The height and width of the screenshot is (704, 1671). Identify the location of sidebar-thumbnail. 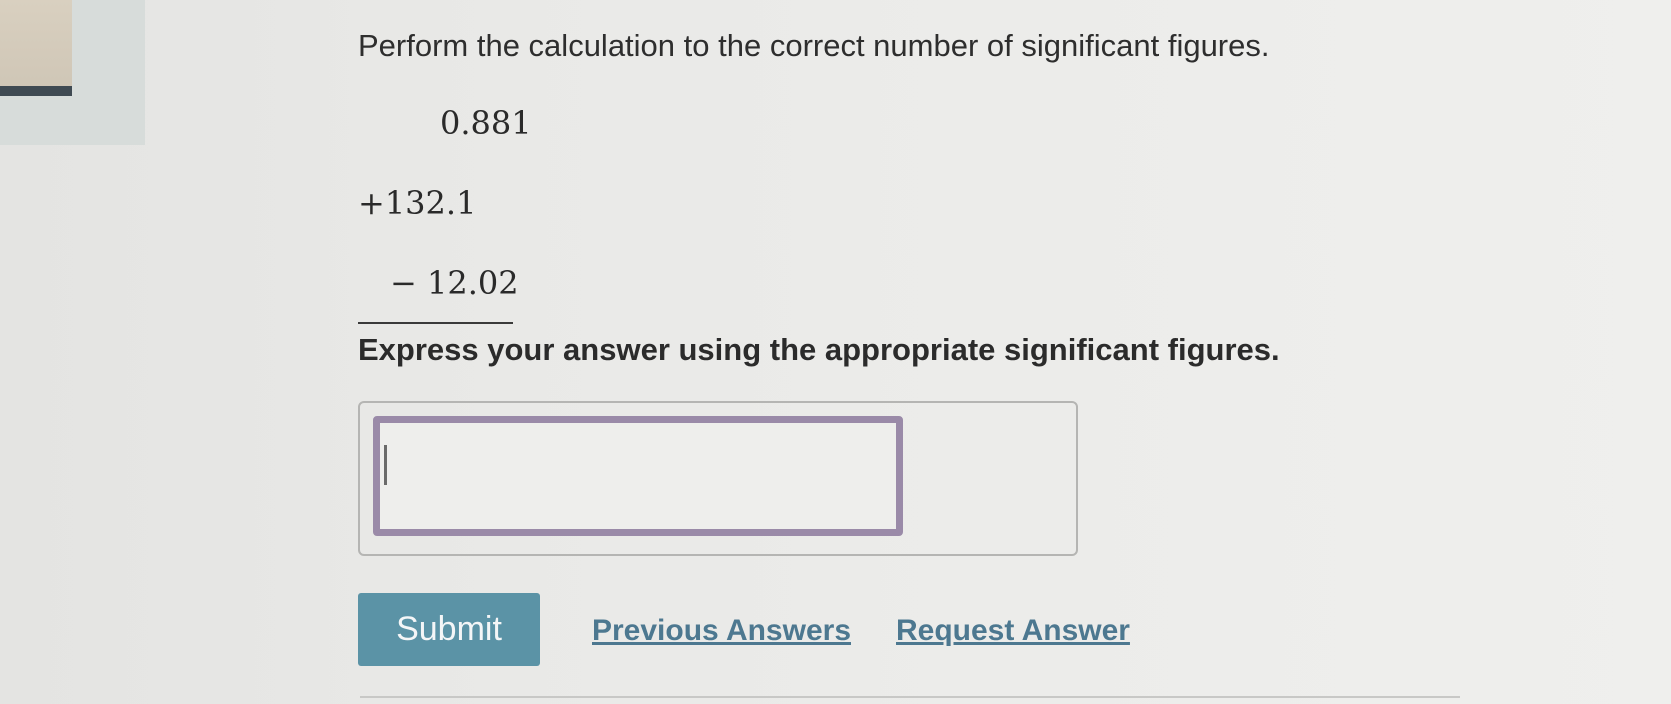
(36, 45).